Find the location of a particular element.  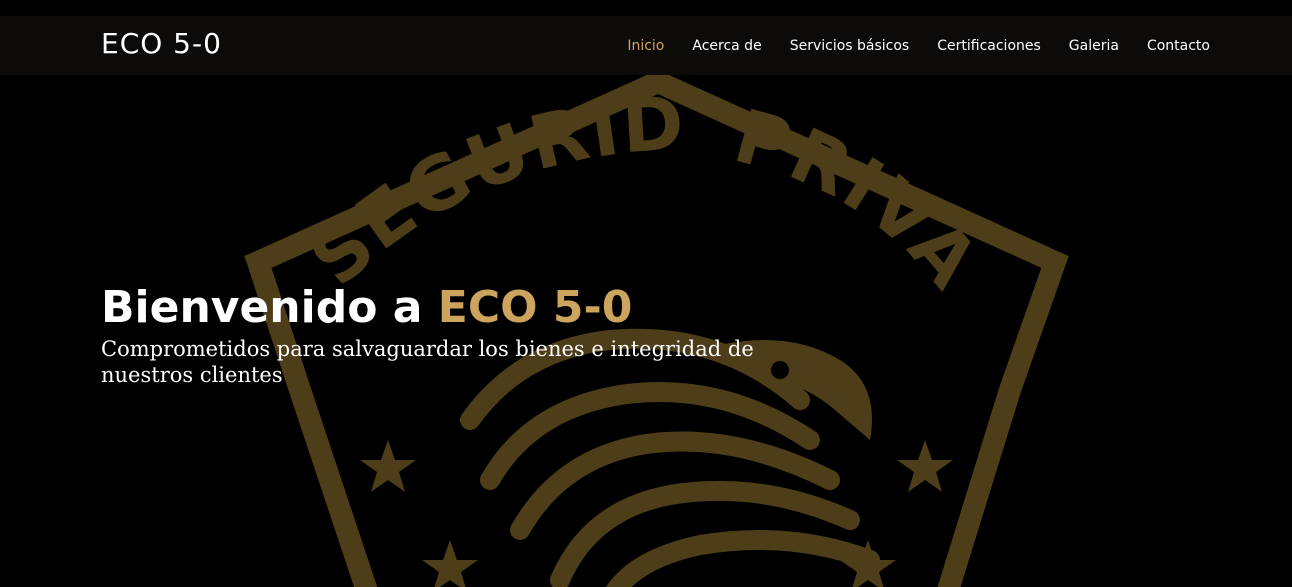

hero-title-accent: ECO 5-0 is located at coordinates (535, 307).